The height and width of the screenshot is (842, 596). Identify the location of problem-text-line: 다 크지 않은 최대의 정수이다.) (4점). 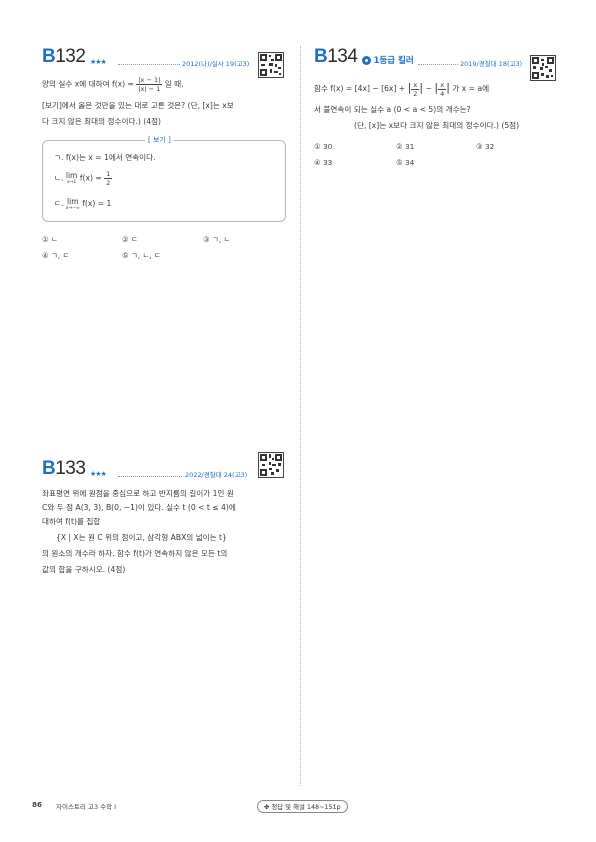
(102, 121).